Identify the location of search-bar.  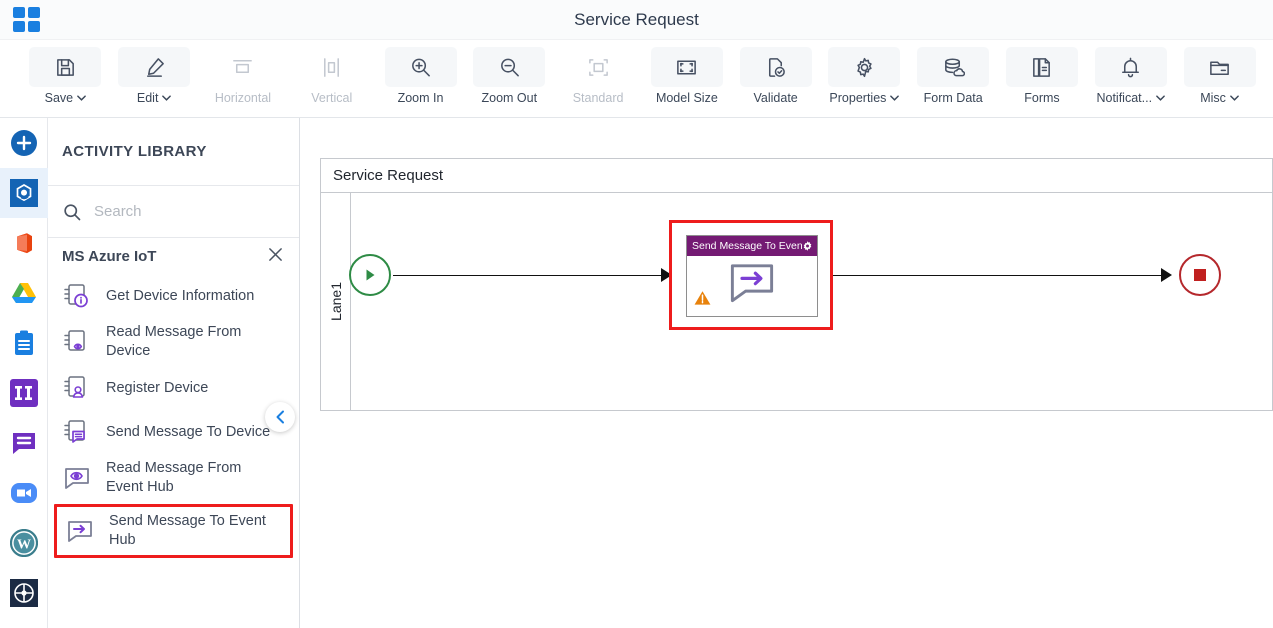
(173, 212).